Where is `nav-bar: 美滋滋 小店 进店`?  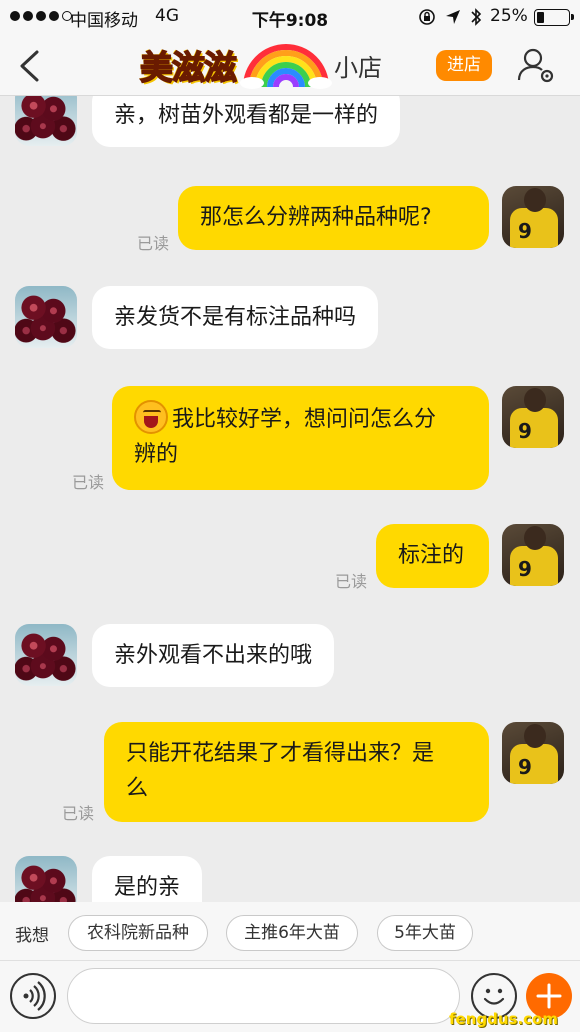 nav-bar: 美滋滋 小店 进店 is located at coordinates (290, 65).